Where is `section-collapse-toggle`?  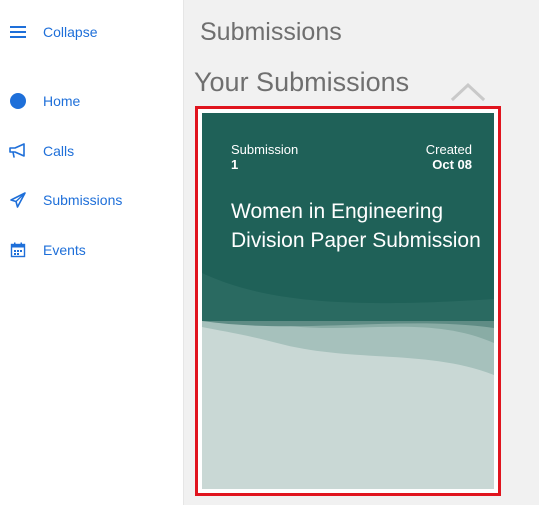
section-collapse-toggle is located at coordinates (468, 91).